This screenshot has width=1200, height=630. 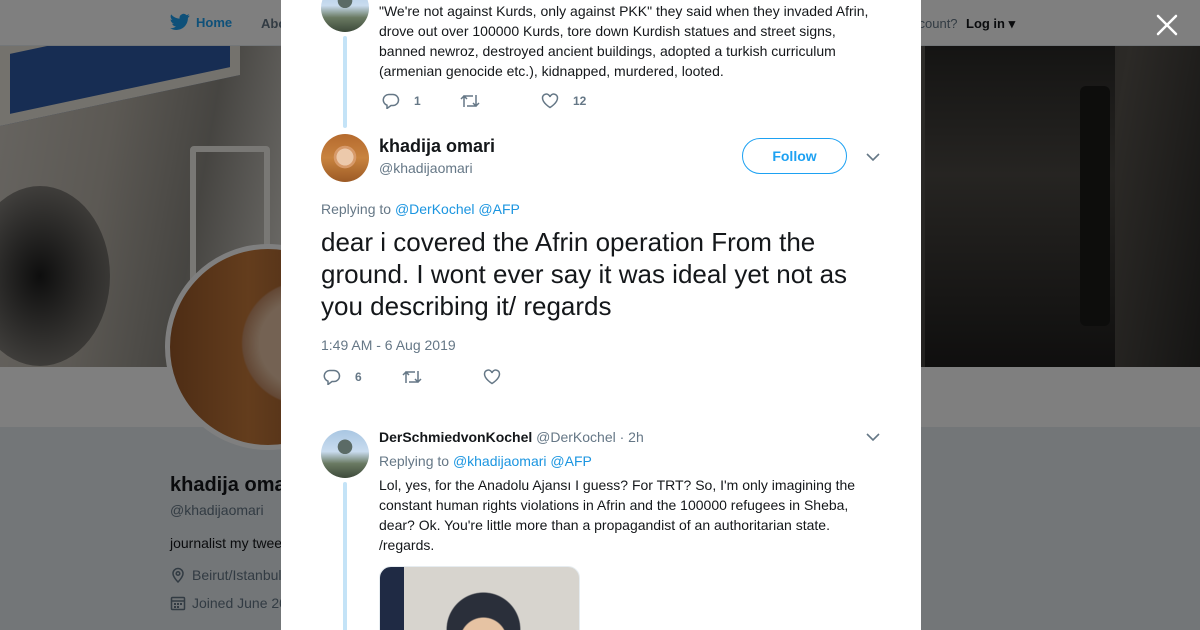 I want to click on follow-button: Follow, so click(x=794, y=156).